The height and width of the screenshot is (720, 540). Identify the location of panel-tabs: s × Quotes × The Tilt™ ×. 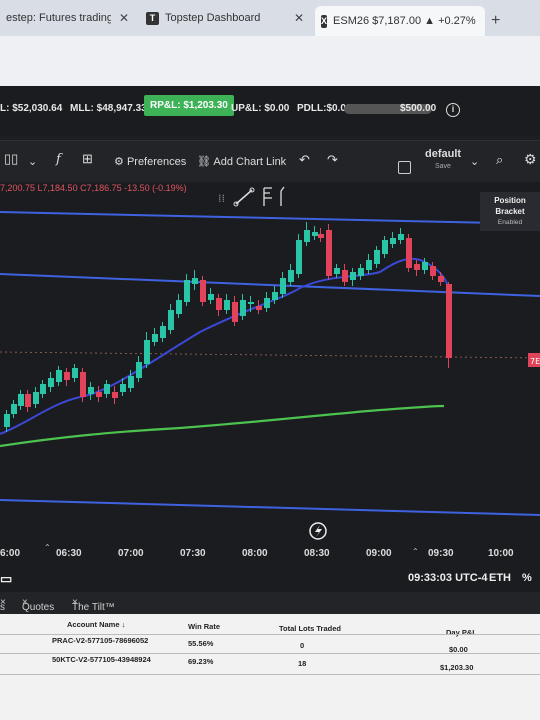
(270, 603).